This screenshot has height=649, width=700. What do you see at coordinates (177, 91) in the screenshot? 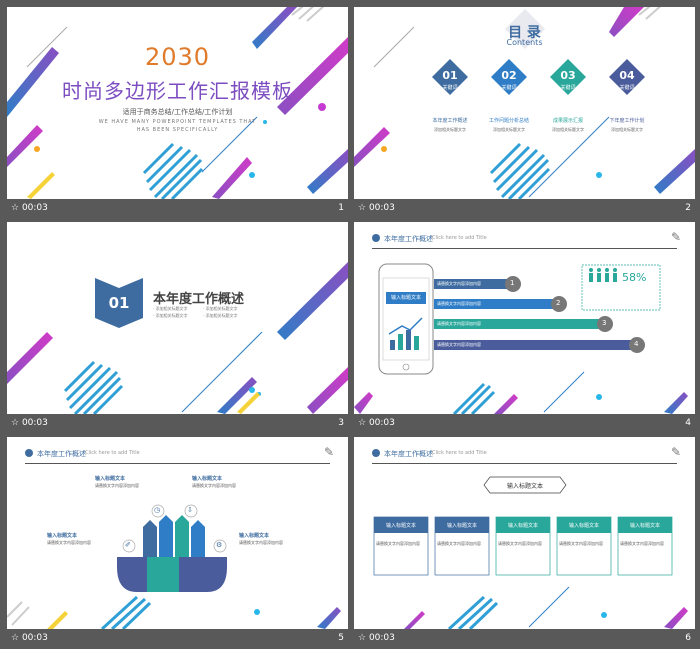
I see `main-title: 时尚多边形工作汇报模板` at bounding box center [177, 91].